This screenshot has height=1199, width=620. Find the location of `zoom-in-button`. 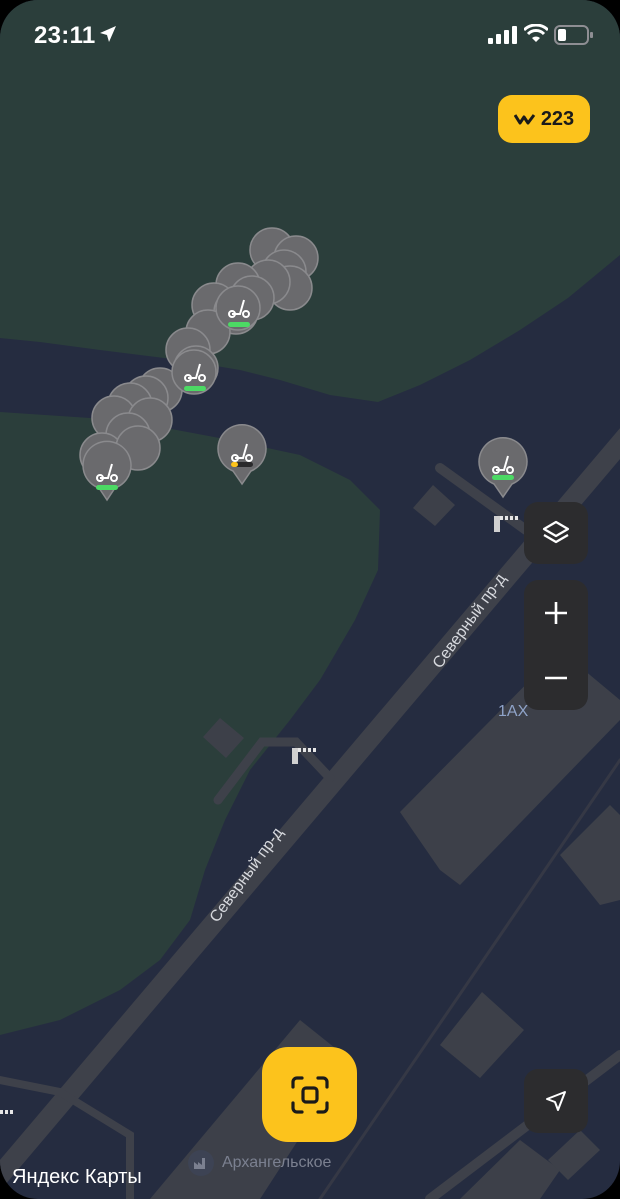

zoom-in-button is located at coordinates (556, 612).